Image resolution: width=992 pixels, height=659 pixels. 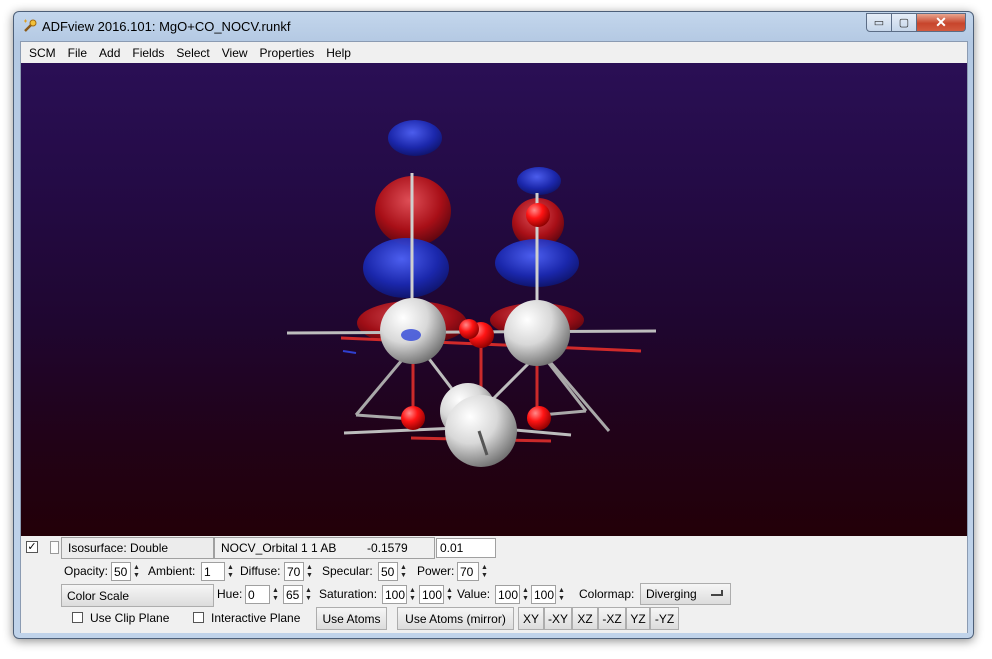 I want to click on isosurface-type-label: Isosurface: Double, so click(x=118, y=548).